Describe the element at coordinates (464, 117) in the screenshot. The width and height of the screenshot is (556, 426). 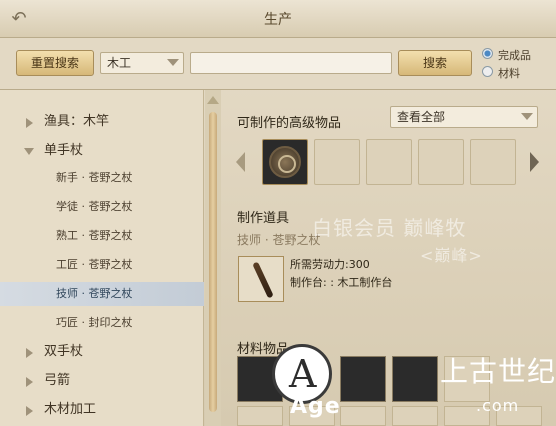
I see `view-filter-select: 查看全部` at that location.